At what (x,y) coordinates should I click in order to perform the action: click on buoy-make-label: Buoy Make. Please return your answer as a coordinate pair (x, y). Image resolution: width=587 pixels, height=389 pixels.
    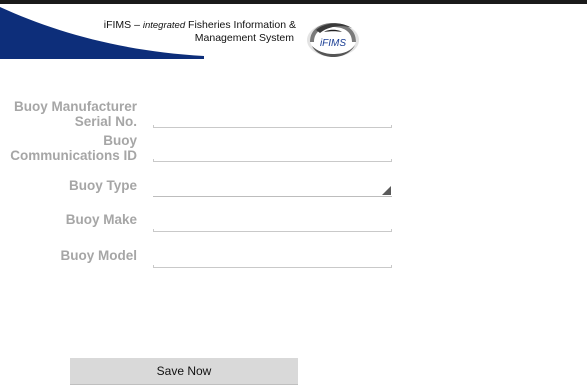
    Looking at the image, I should click on (101, 219).